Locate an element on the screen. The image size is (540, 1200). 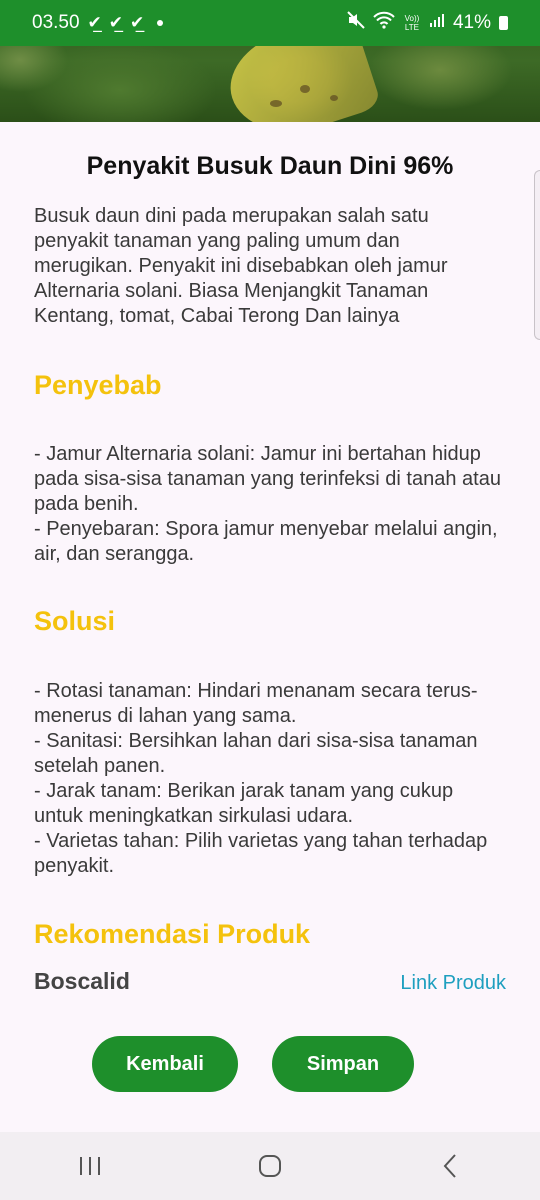
solution-heading: Solusi is located at coordinates (75, 621).